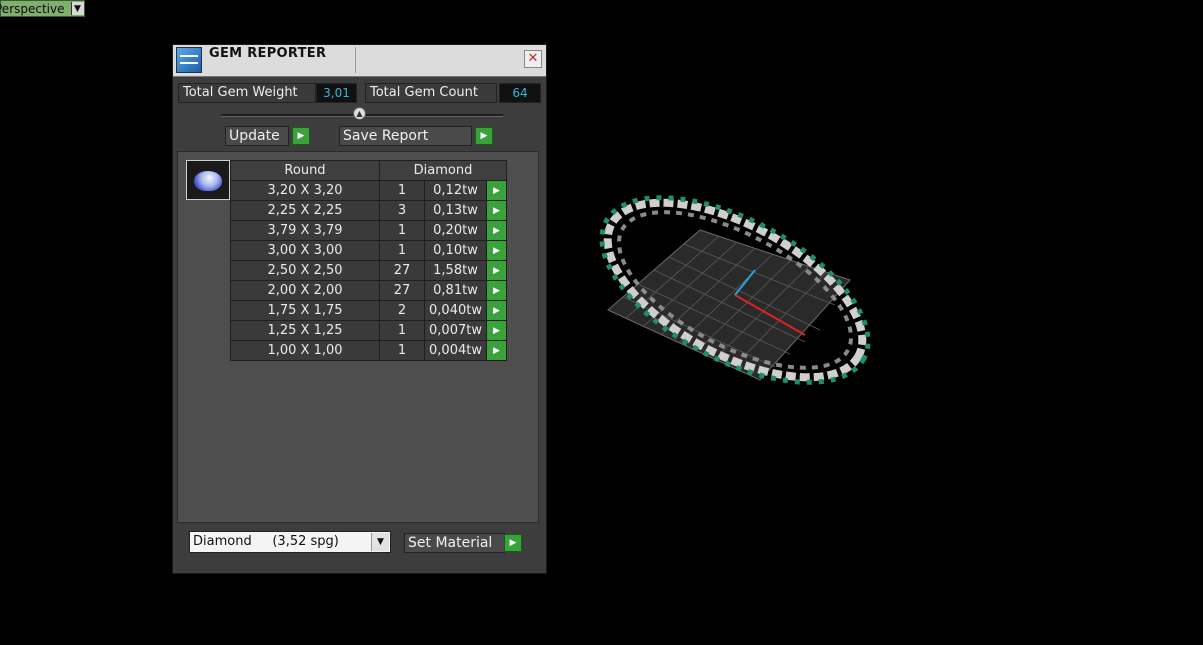 The height and width of the screenshot is (645, 1203). I want to click on gem-size: 2,50 X 2,50, so click(305, 270).